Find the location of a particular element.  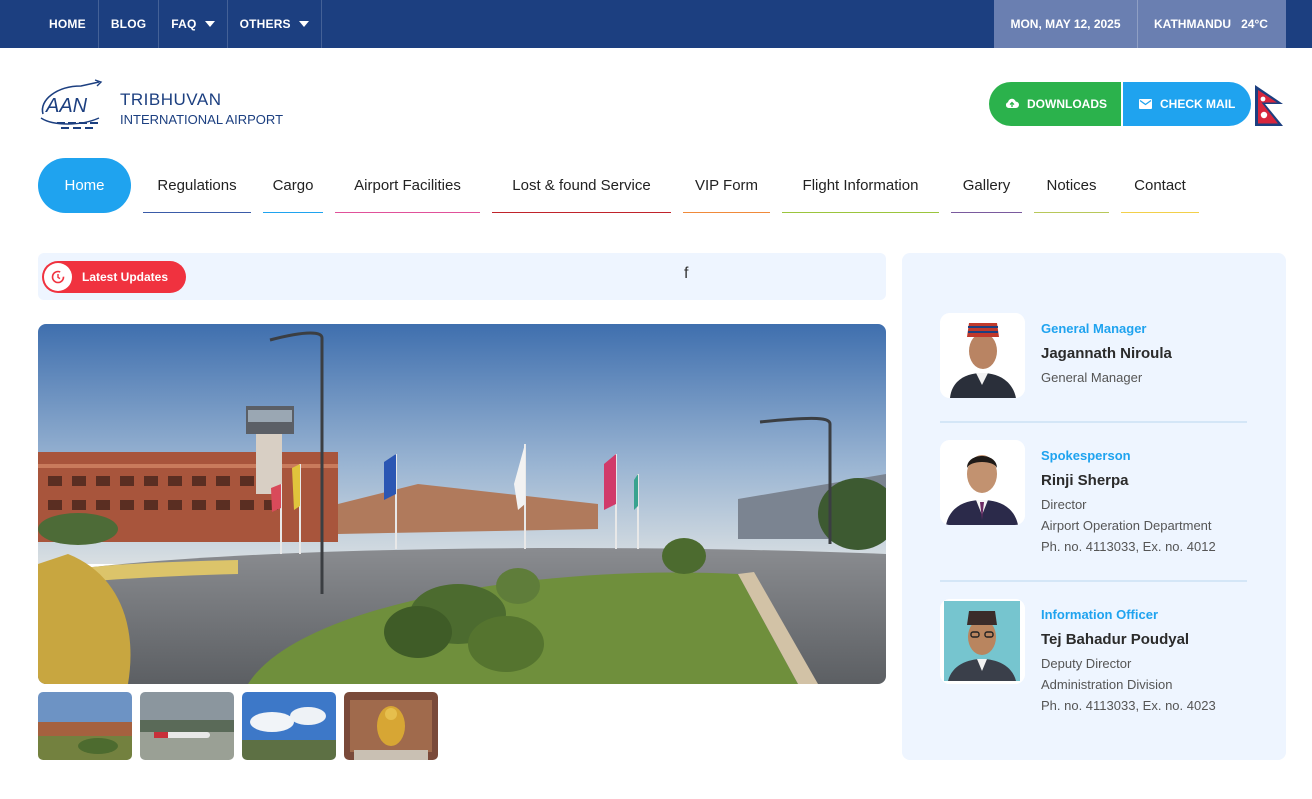

nav-vip-form-label: VIP Form is located at coordinates (726, 185).